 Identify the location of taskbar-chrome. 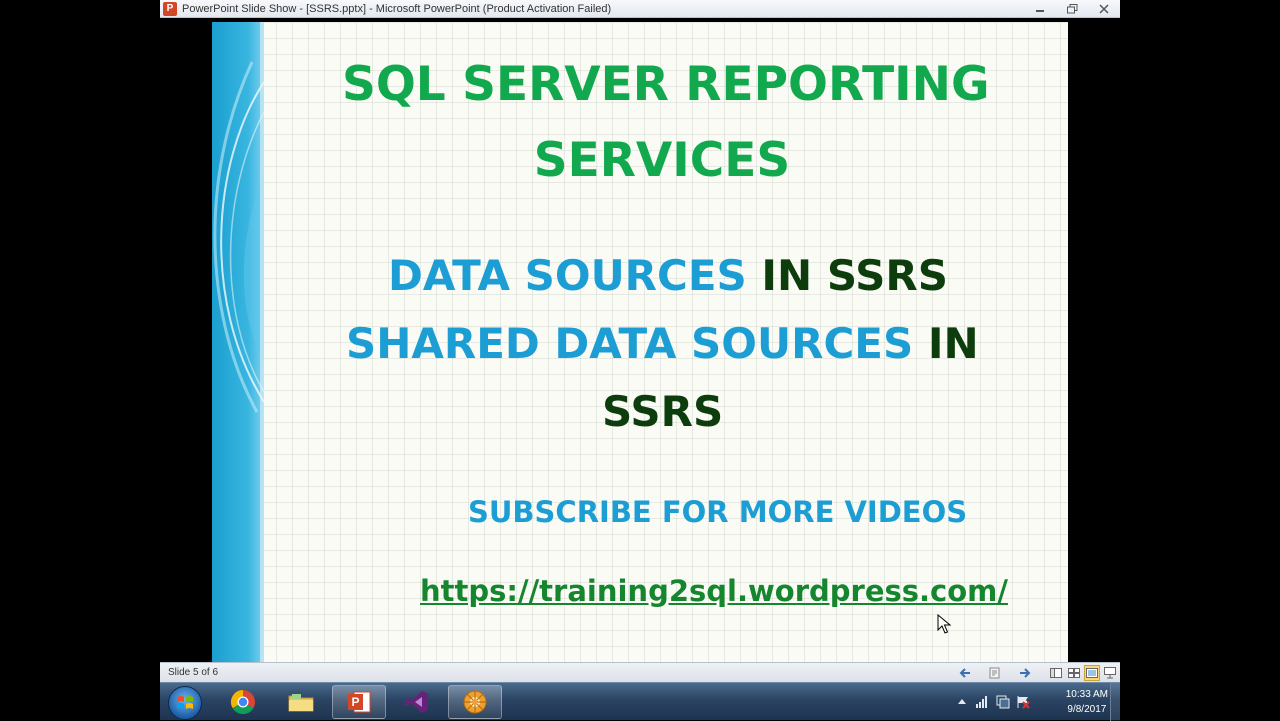
(243, 702).